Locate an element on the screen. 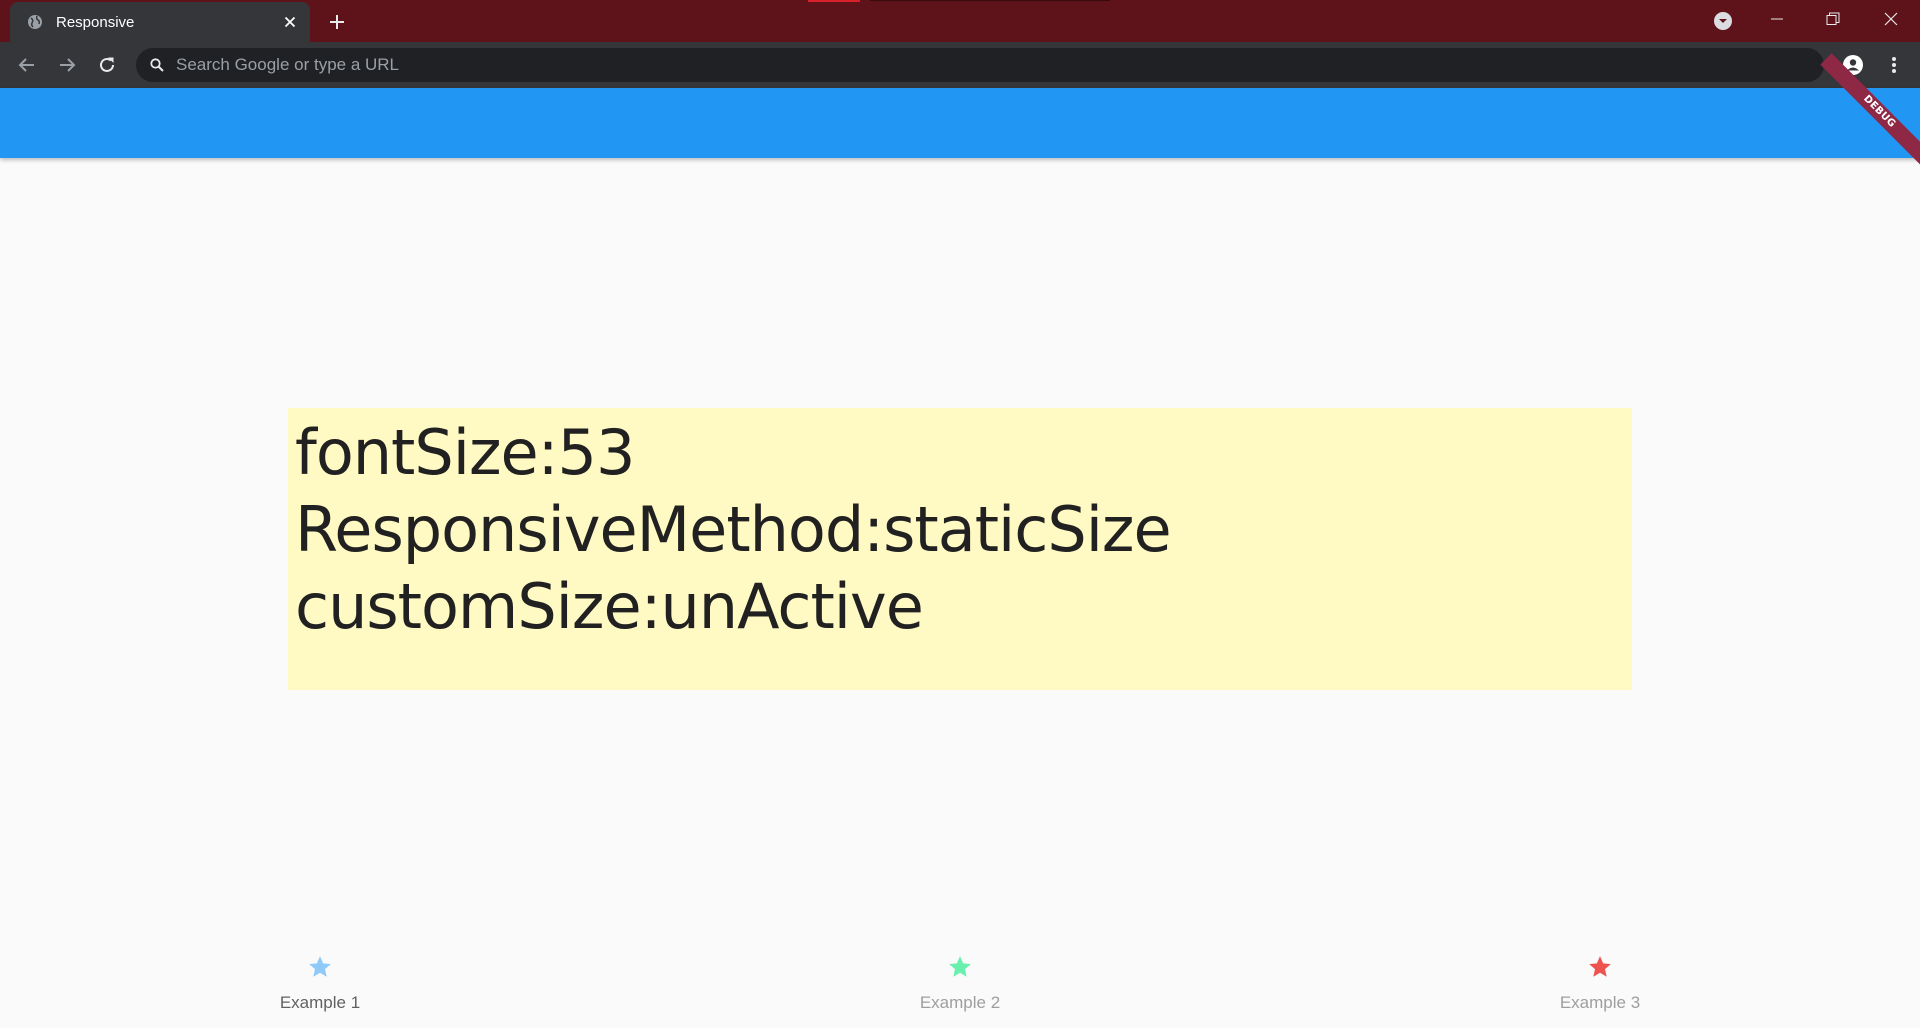 The image size is (1920, 1028). nav-label: Example 1 is located at coordinates (320, 1002).